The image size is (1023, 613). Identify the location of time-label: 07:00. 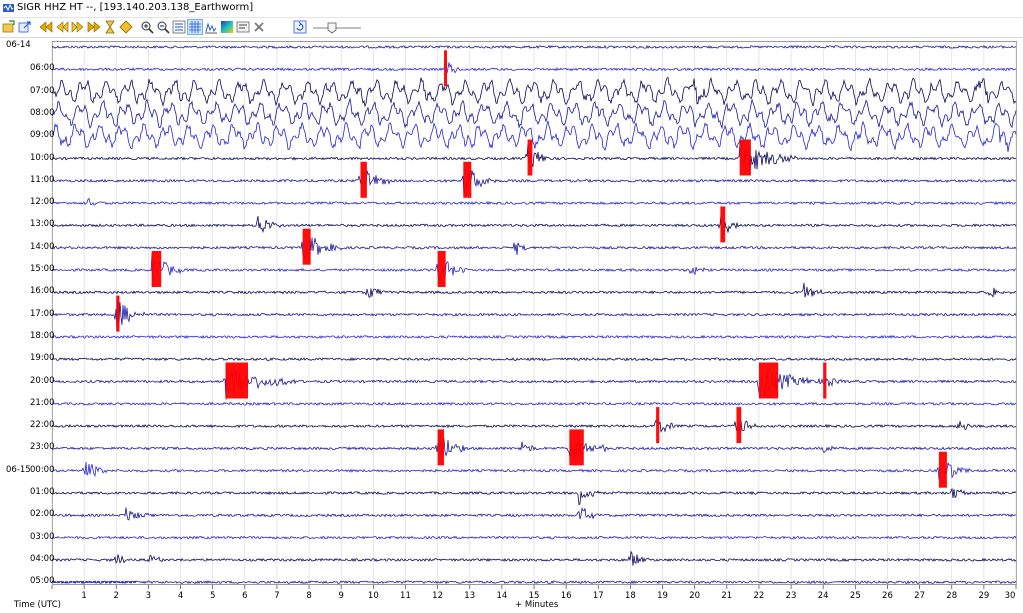
(42, 90).